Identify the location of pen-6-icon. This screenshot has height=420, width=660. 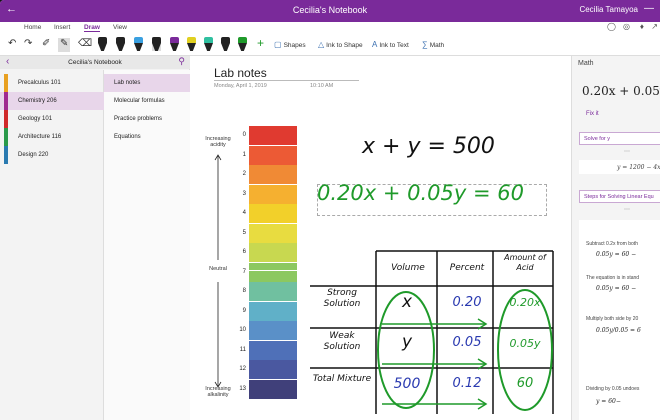
(225, 44).